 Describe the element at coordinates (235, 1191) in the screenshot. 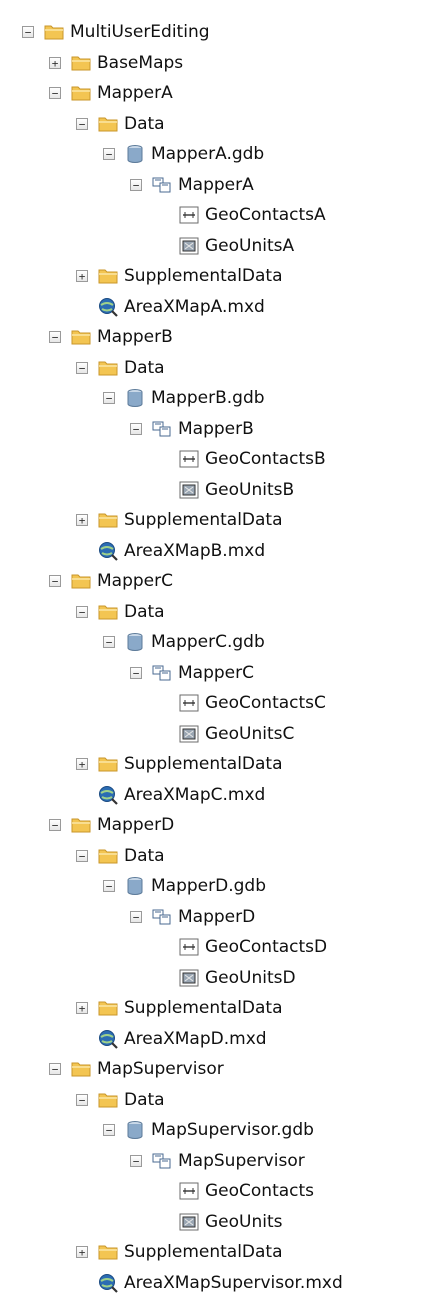

I see `tree-item: GeoContacts` at that location.